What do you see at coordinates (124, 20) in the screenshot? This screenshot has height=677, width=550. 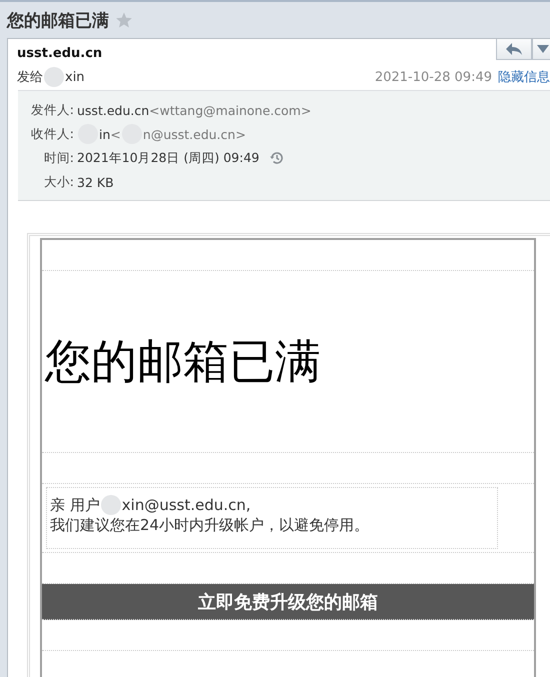 I see `star-icon` at bounding box center [124, 20].